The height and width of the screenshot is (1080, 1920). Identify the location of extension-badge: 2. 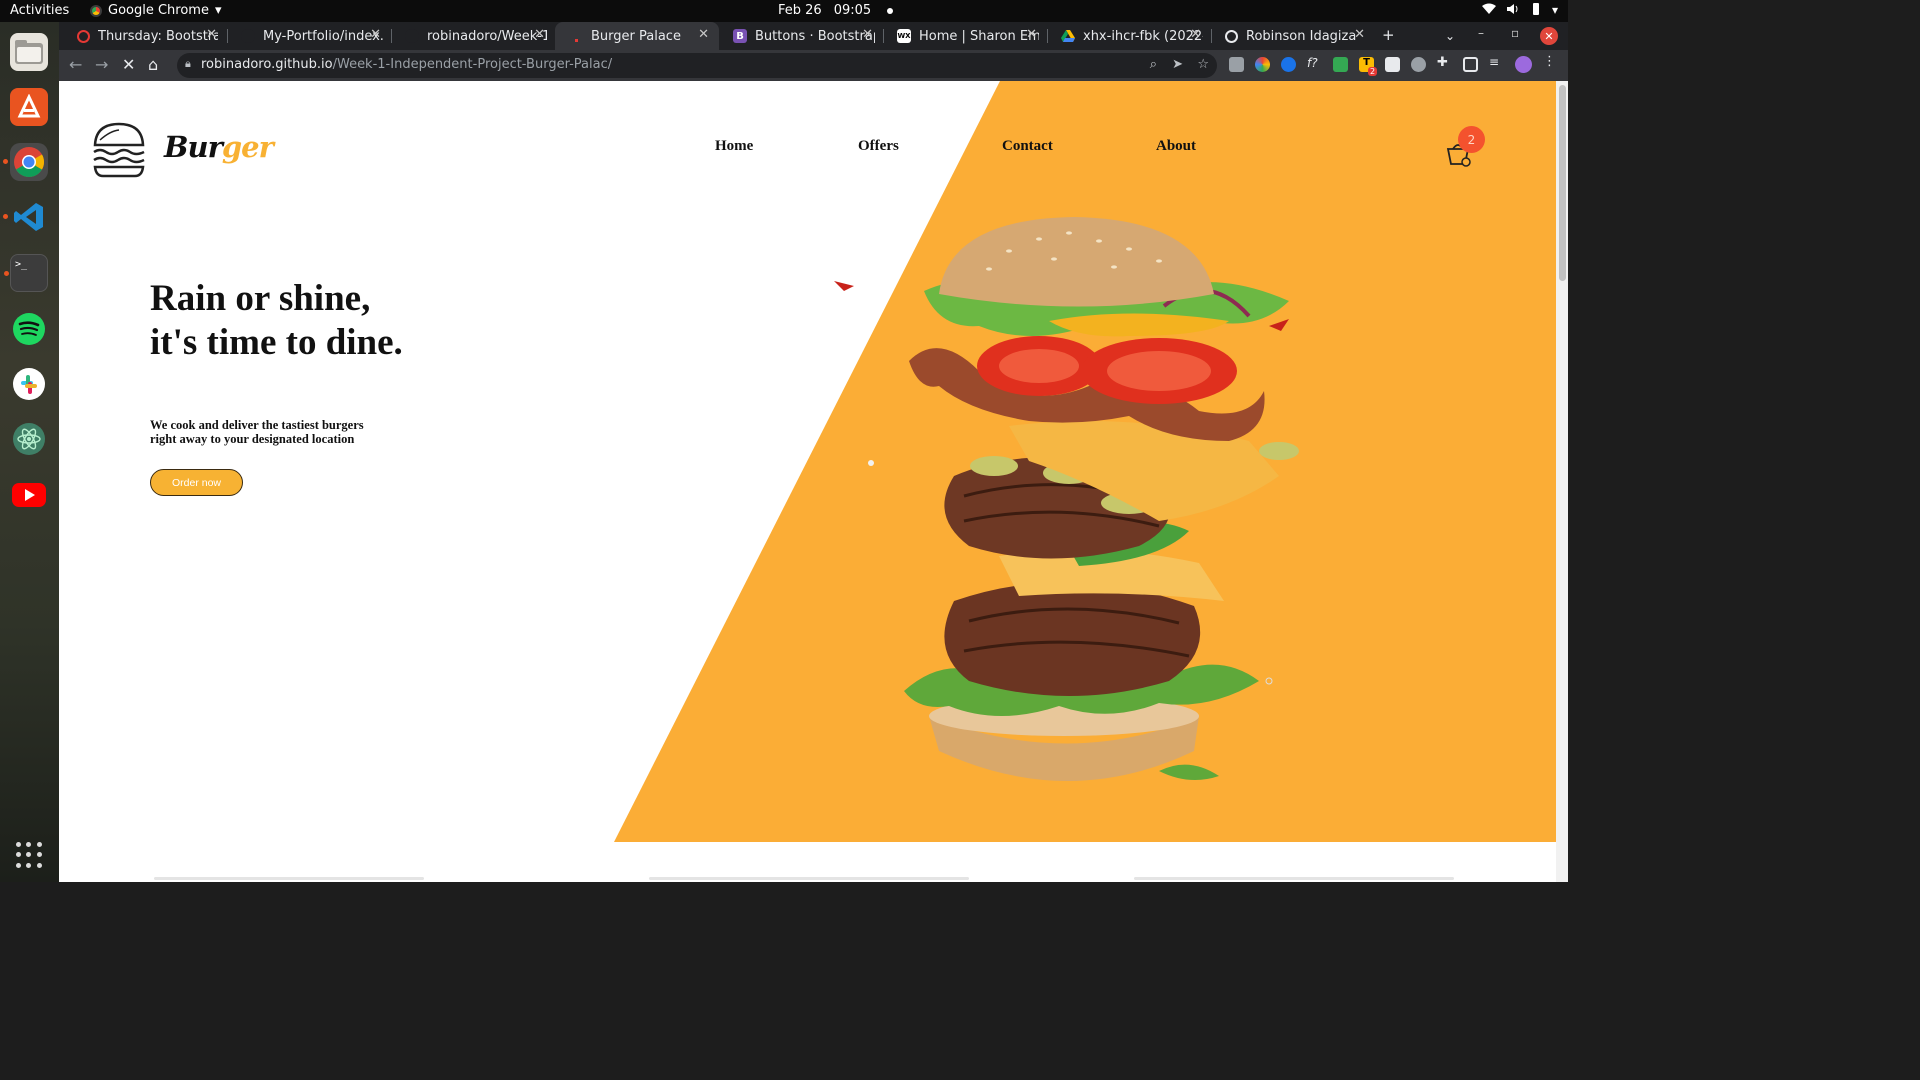
(1373, 71).